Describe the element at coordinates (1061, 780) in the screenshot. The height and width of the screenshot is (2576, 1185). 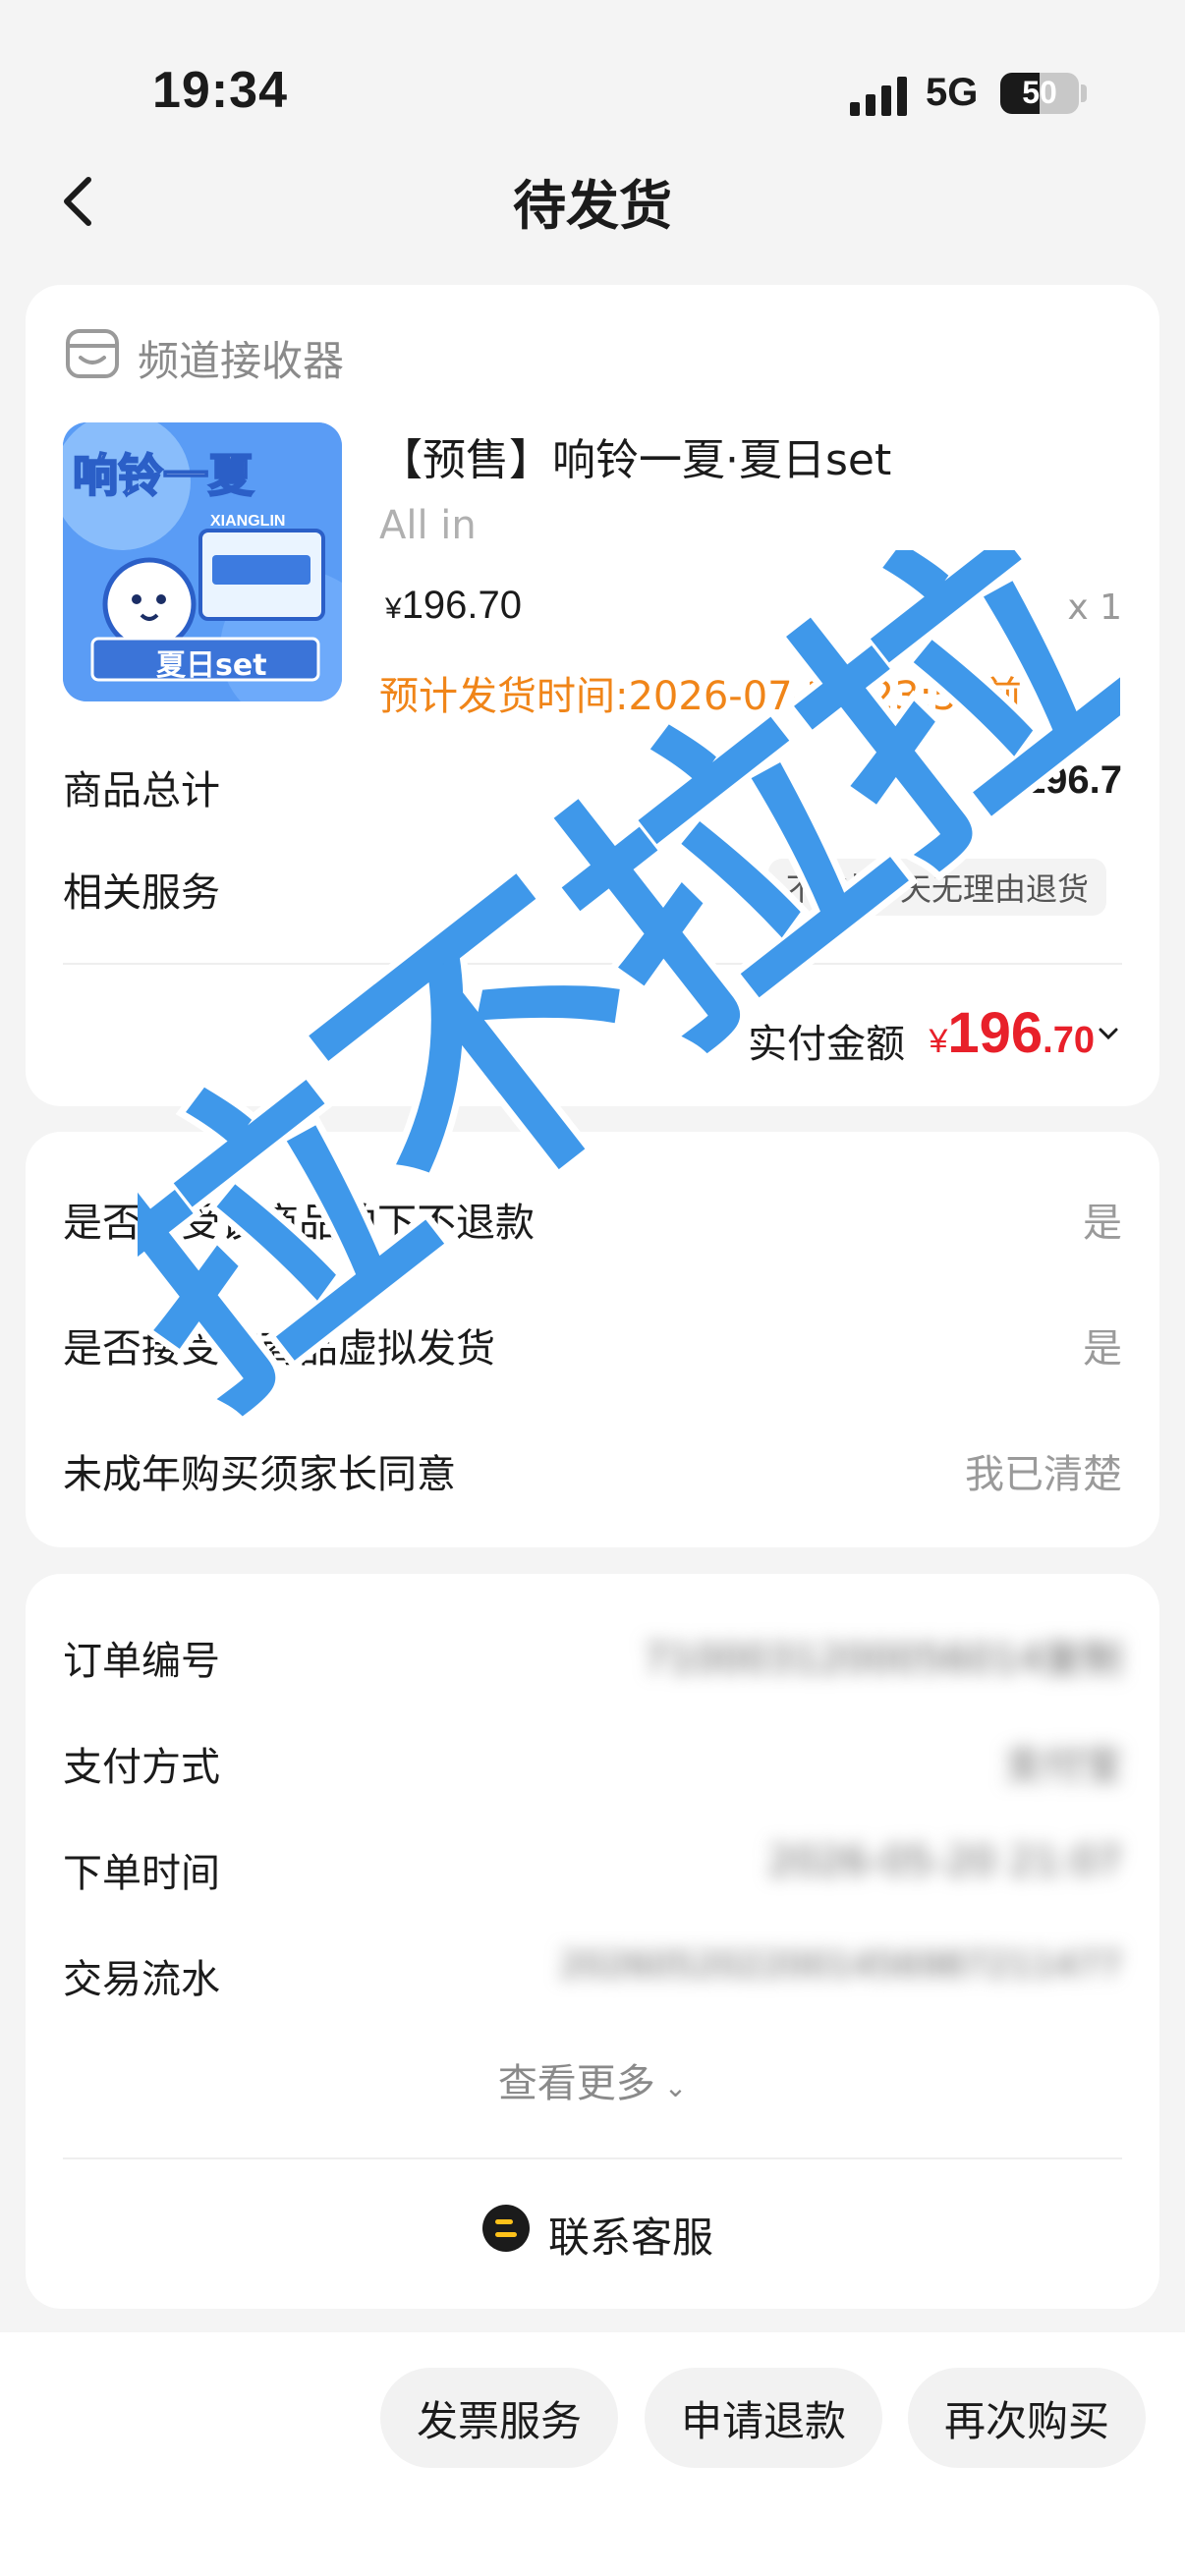
I see `total-value: ¥196.7` at that location.